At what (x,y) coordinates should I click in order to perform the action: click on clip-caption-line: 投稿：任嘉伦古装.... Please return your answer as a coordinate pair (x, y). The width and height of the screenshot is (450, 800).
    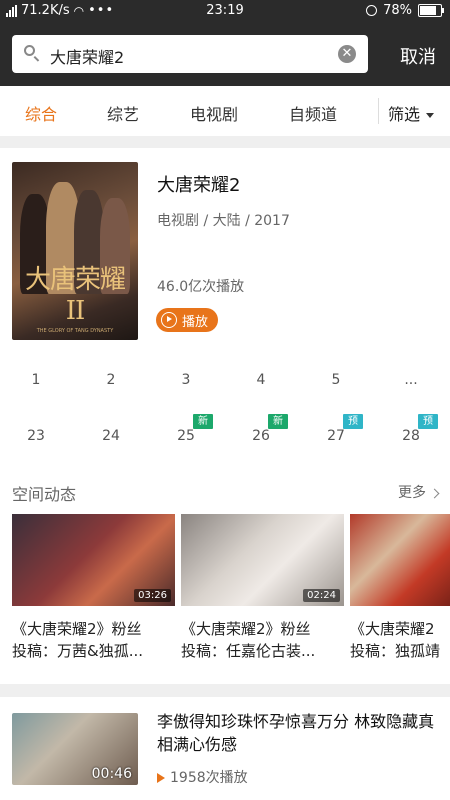
    Looking at the image, I should click on (248, 651).